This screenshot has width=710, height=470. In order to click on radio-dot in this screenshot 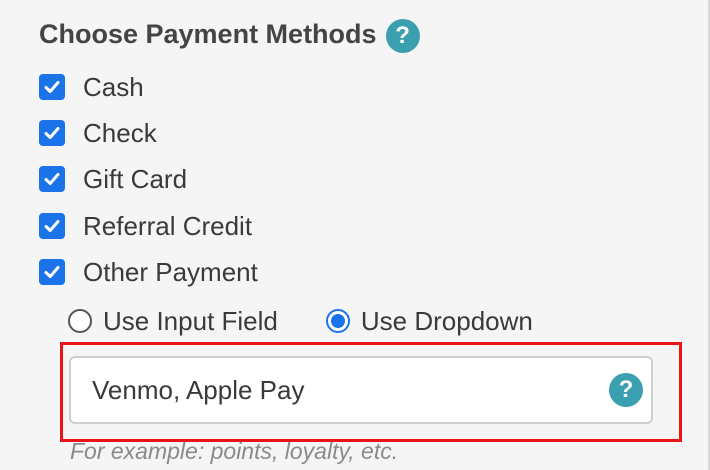, I will do `click(337, 321)`.